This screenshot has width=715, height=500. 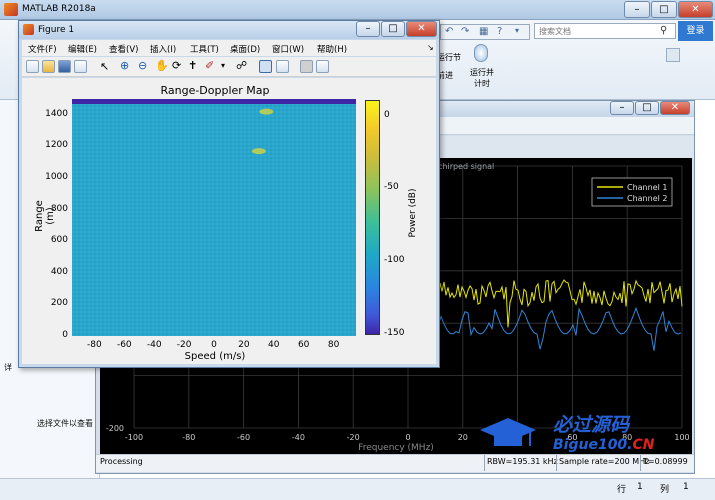 I want to click on print-icon, so click(x=80, y=66).